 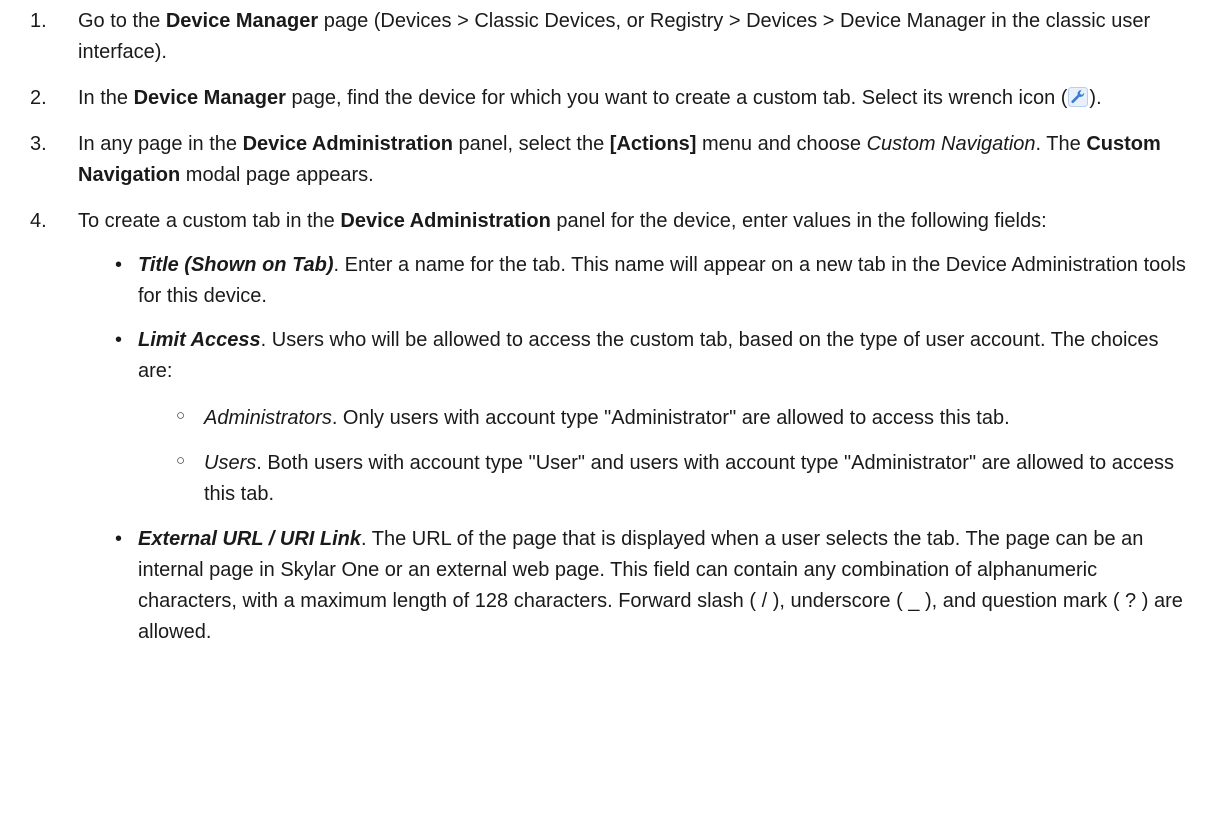 I want to click on menu-option: Custom Navigation, so click(x=951, y=144).